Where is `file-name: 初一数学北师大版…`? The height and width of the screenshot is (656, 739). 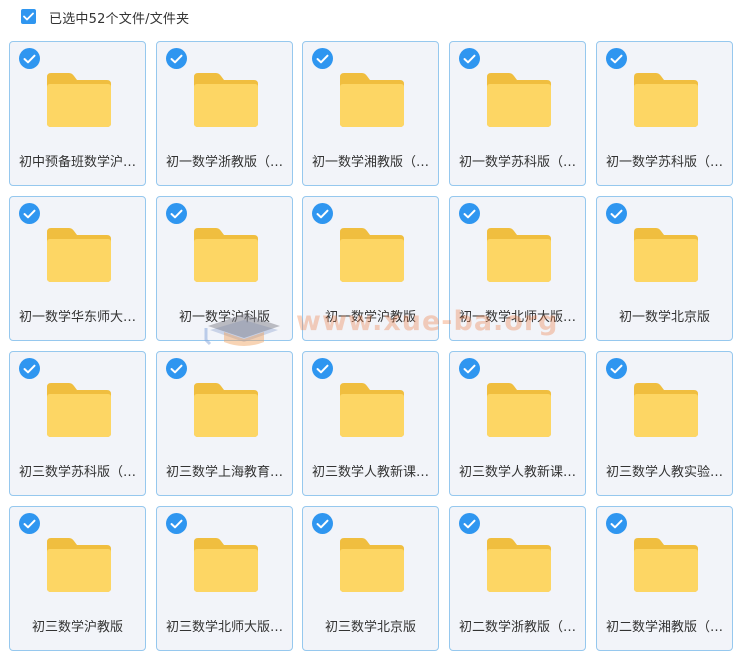 file-name: 初一数学北师大版… is located at coordinates (517, 317).